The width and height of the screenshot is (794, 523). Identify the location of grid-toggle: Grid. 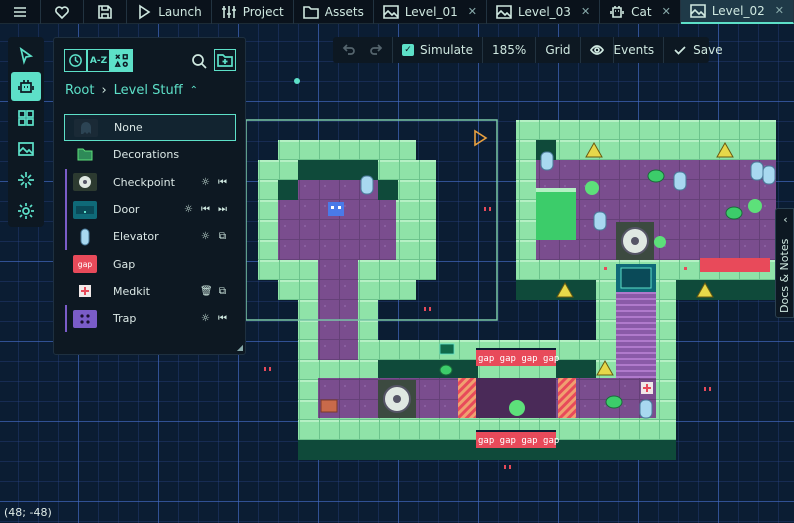
(558, 50).